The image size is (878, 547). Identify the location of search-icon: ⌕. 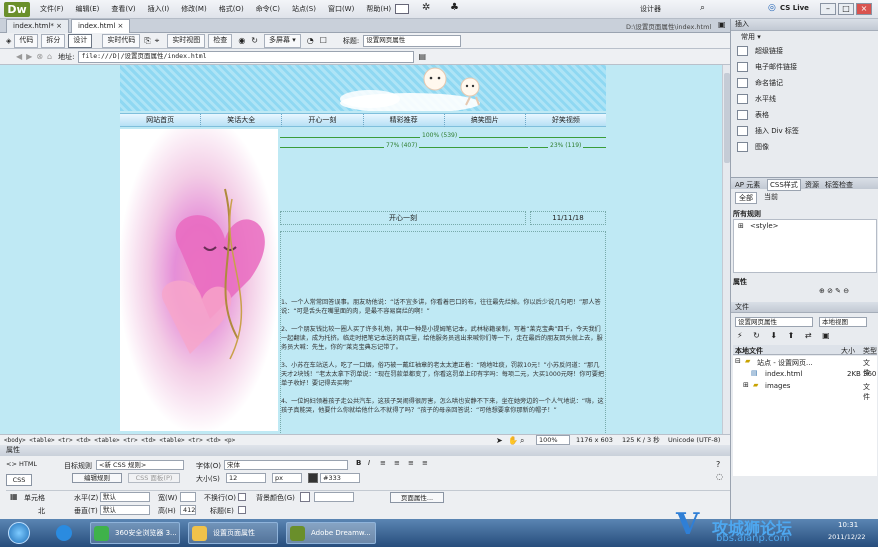
(702, 8).